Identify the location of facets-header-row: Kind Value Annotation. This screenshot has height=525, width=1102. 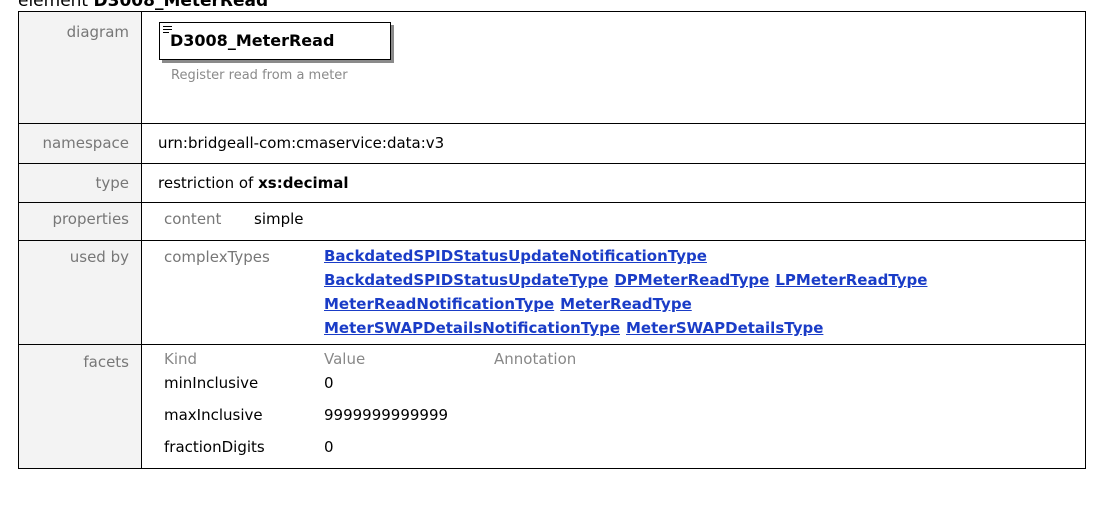
(426, 361).